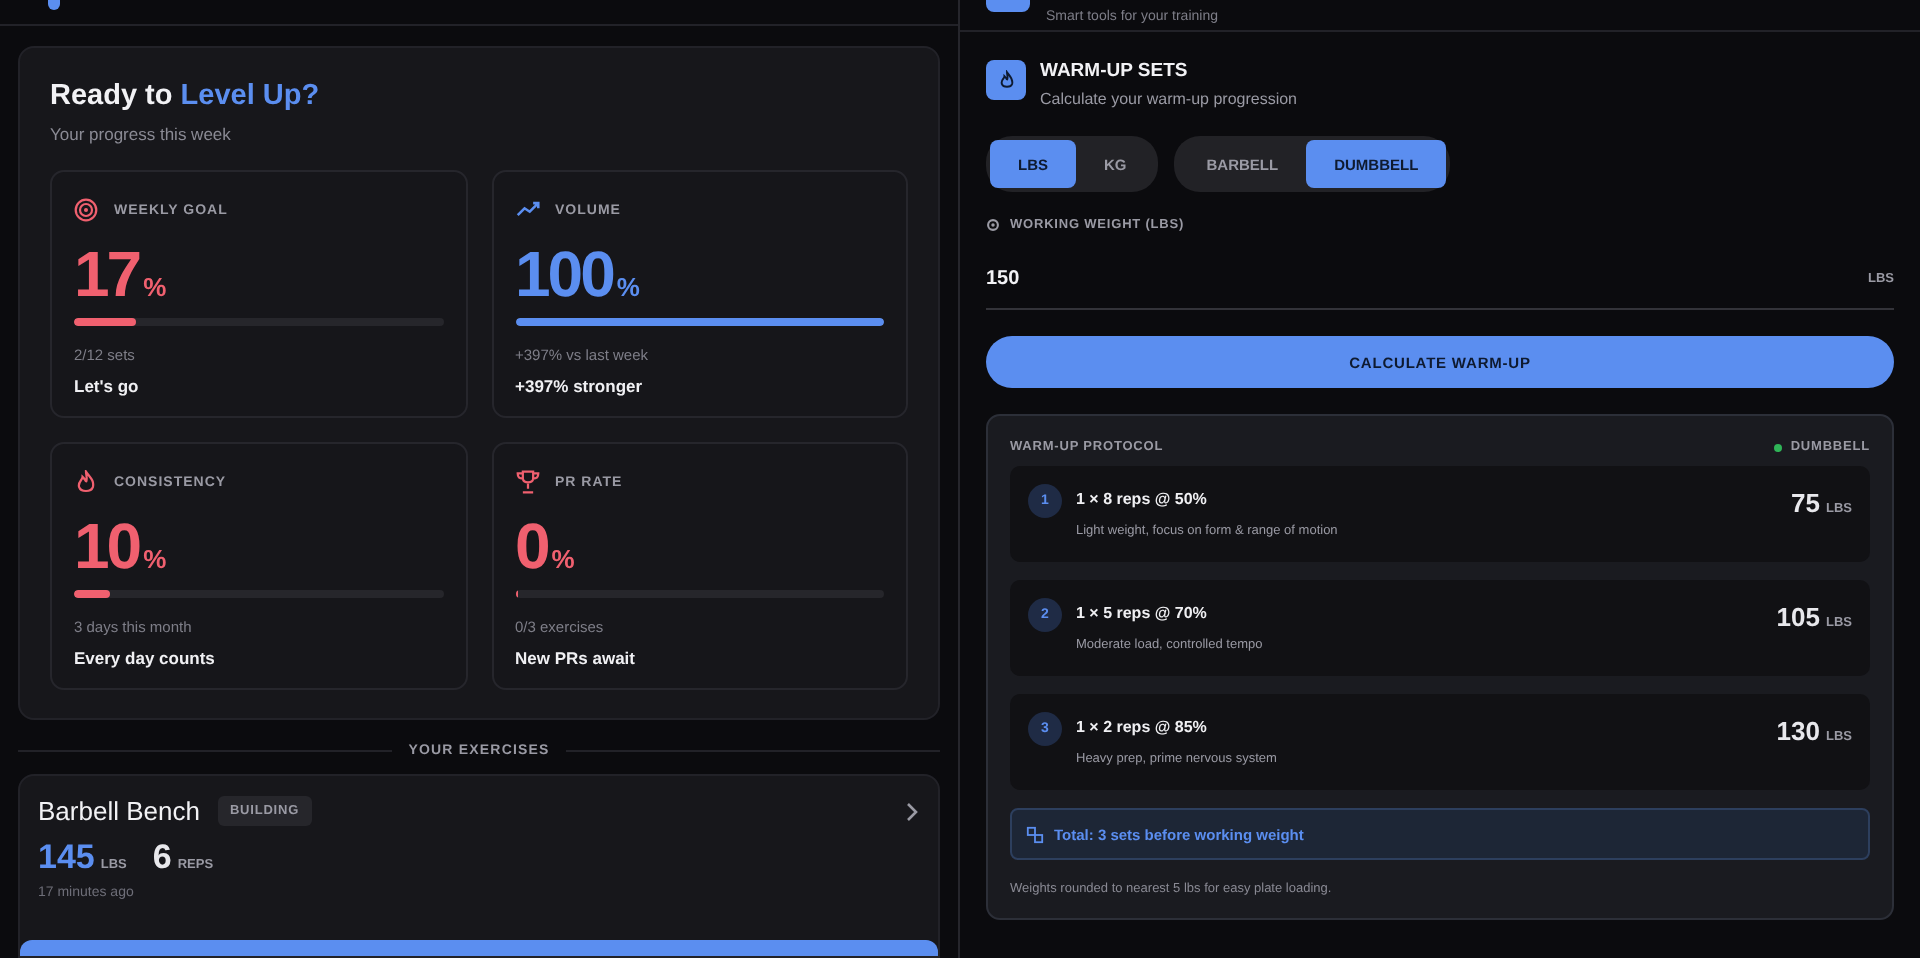 Image resolution: width=1920 pixels, height=958 pixels. I want to click on reps-value: 6, so click(162, 858).